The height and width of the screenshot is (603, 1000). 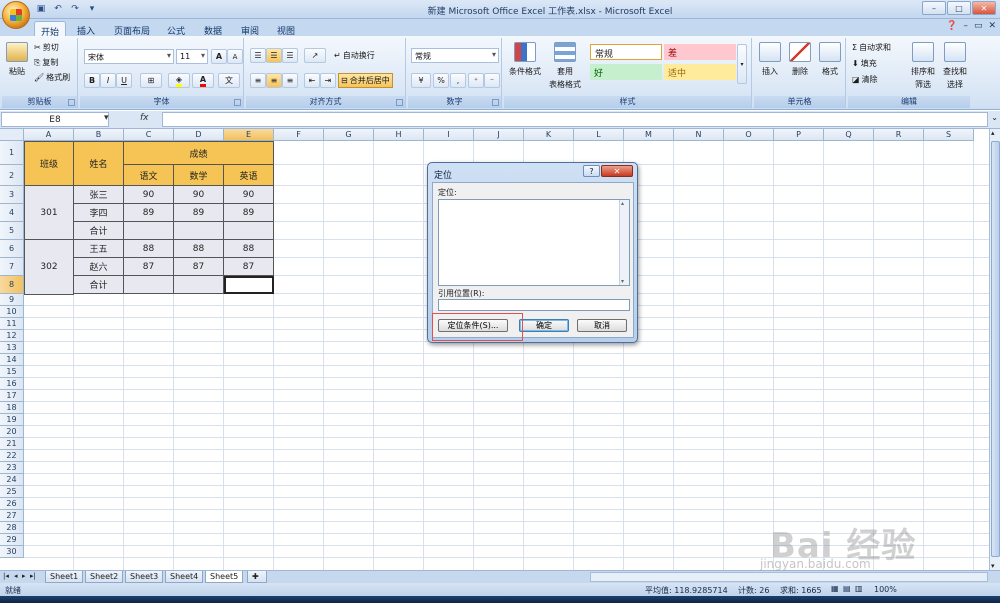 I want to click on row-header-2: 2, so click(x=12, y=175).